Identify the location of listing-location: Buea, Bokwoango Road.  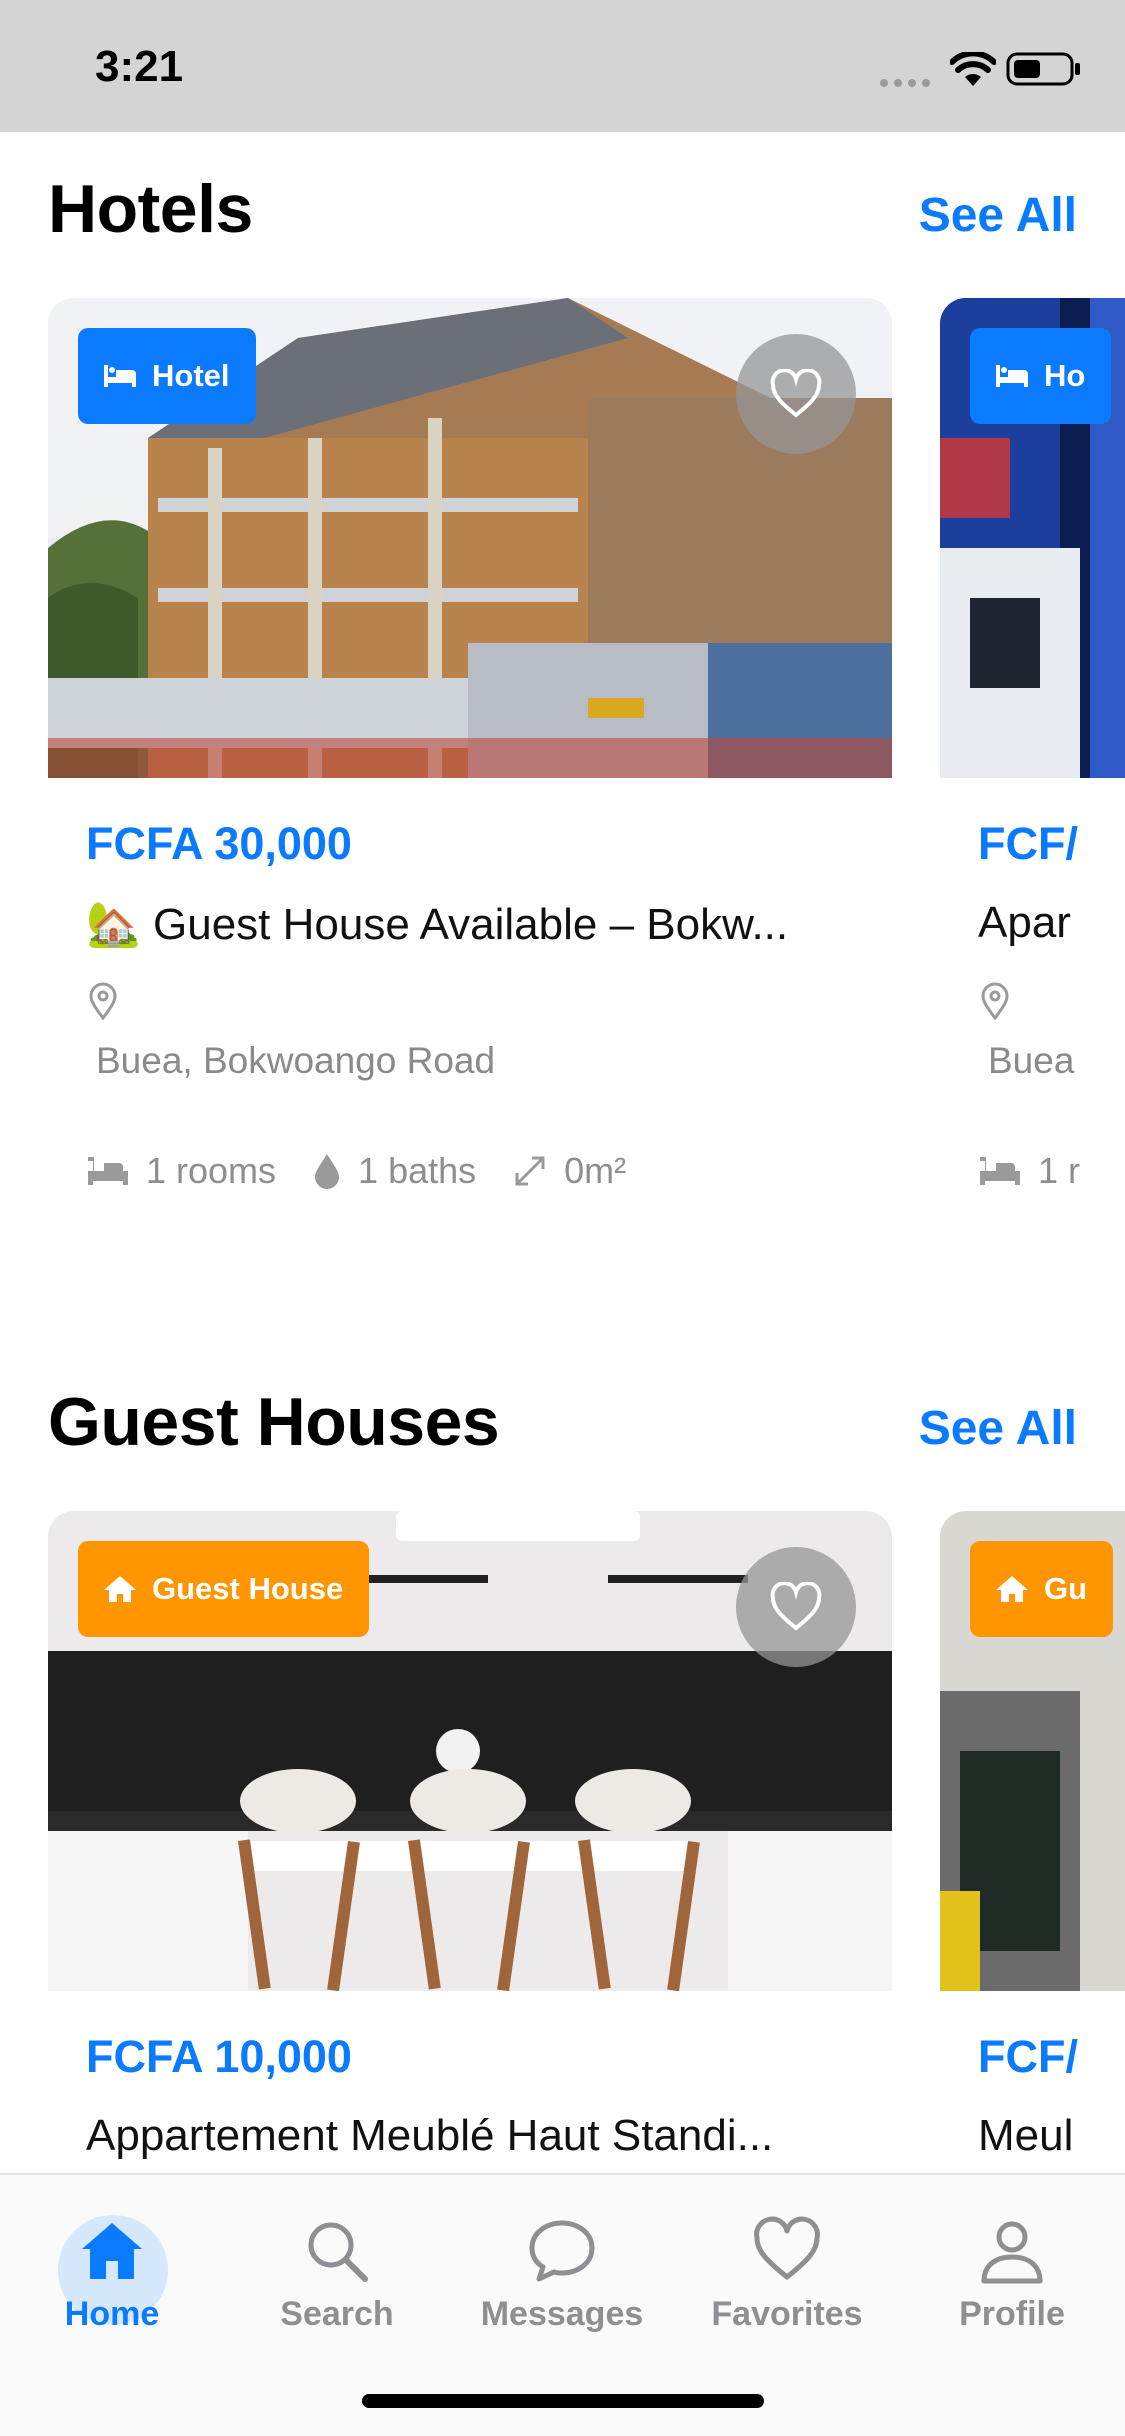
(296, 1060).